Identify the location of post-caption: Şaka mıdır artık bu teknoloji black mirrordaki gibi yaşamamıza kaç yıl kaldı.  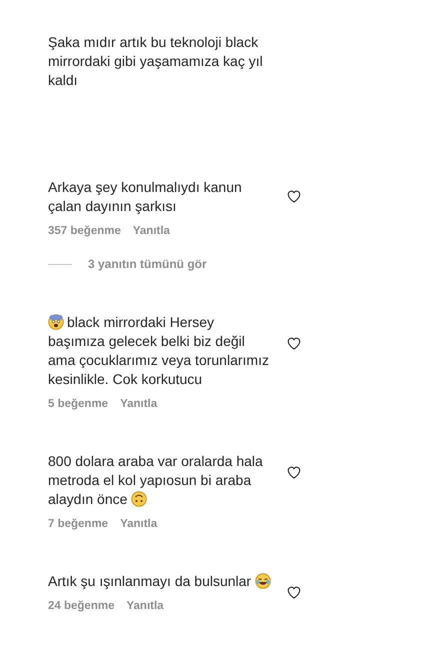
(156, 61).